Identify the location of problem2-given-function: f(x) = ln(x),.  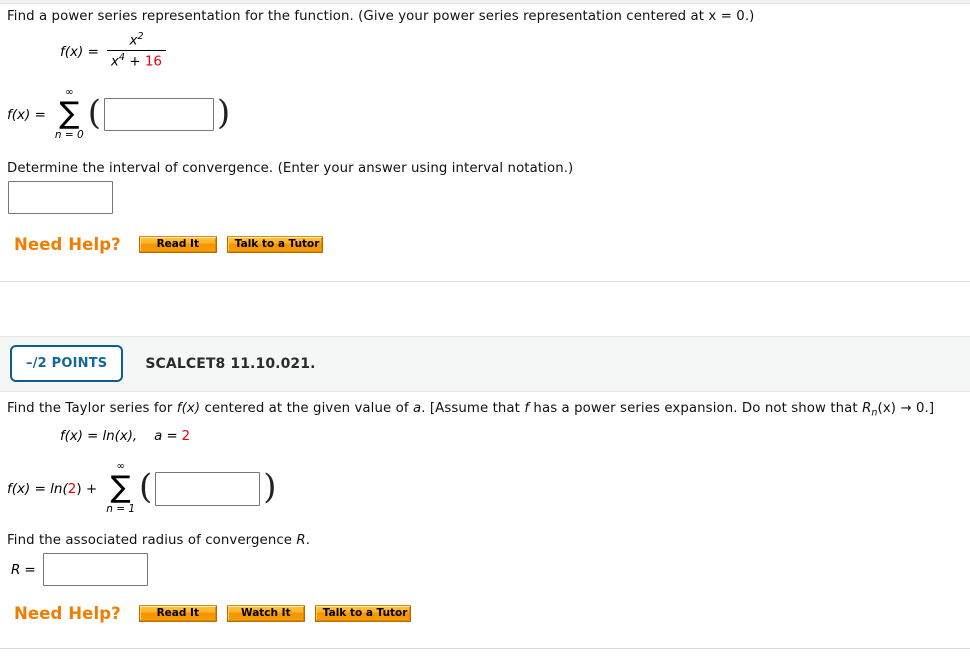
(99, 436).